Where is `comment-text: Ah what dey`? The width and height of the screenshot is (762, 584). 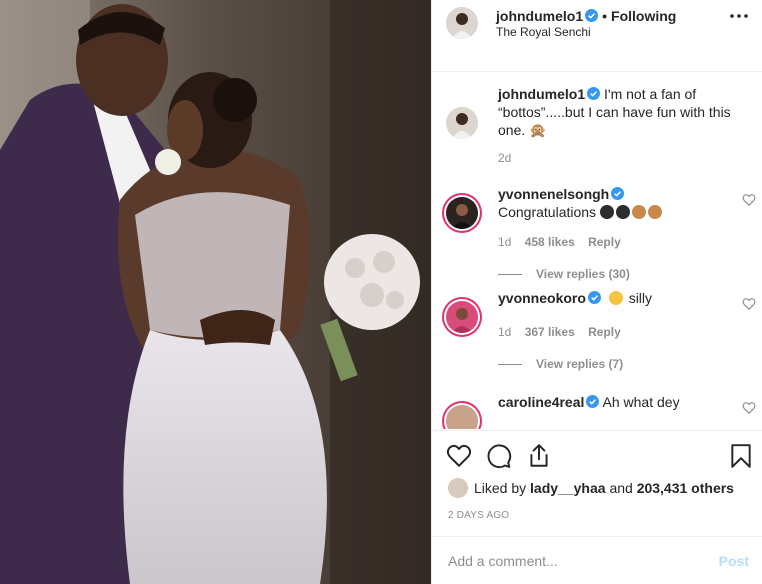 comment-text: Ah what dey is located at coordinates (641, 402).